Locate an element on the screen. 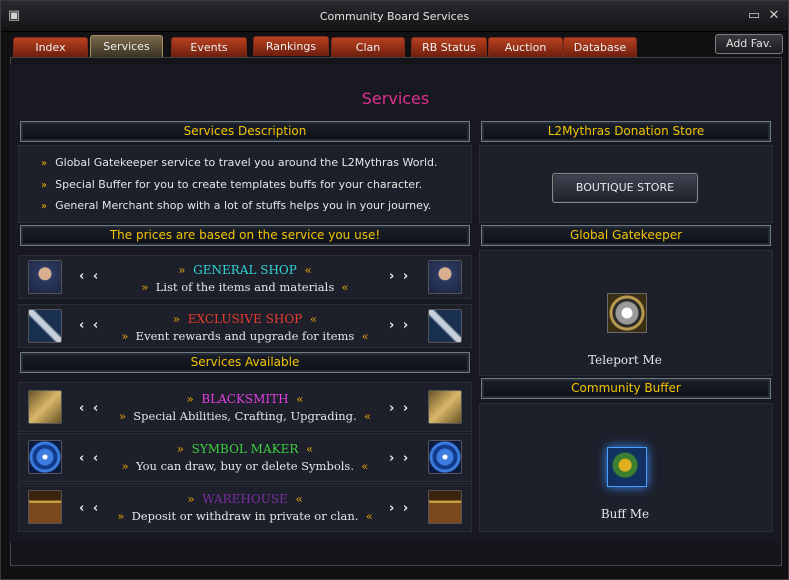 The width and height of the screenshot is (789, 580). buff-me-label: Buff Me is located at coordinates (625, 514).